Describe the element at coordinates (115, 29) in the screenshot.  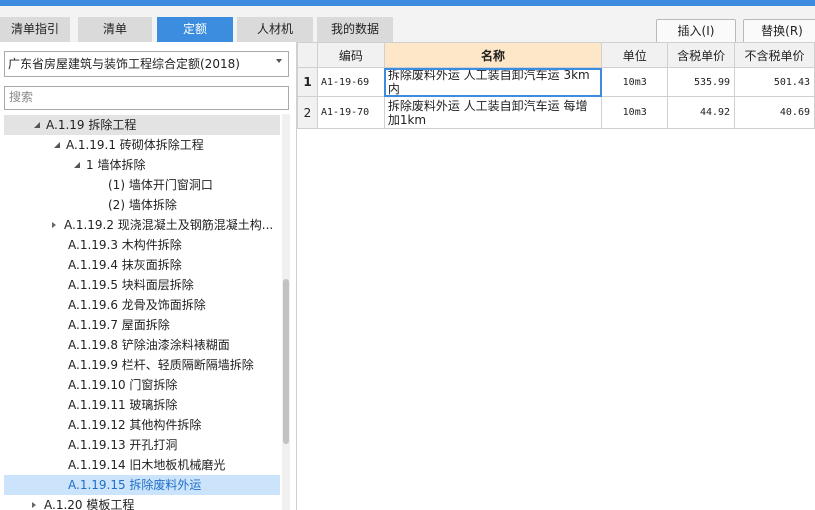
I see `tab-bill: 清单` at that location.